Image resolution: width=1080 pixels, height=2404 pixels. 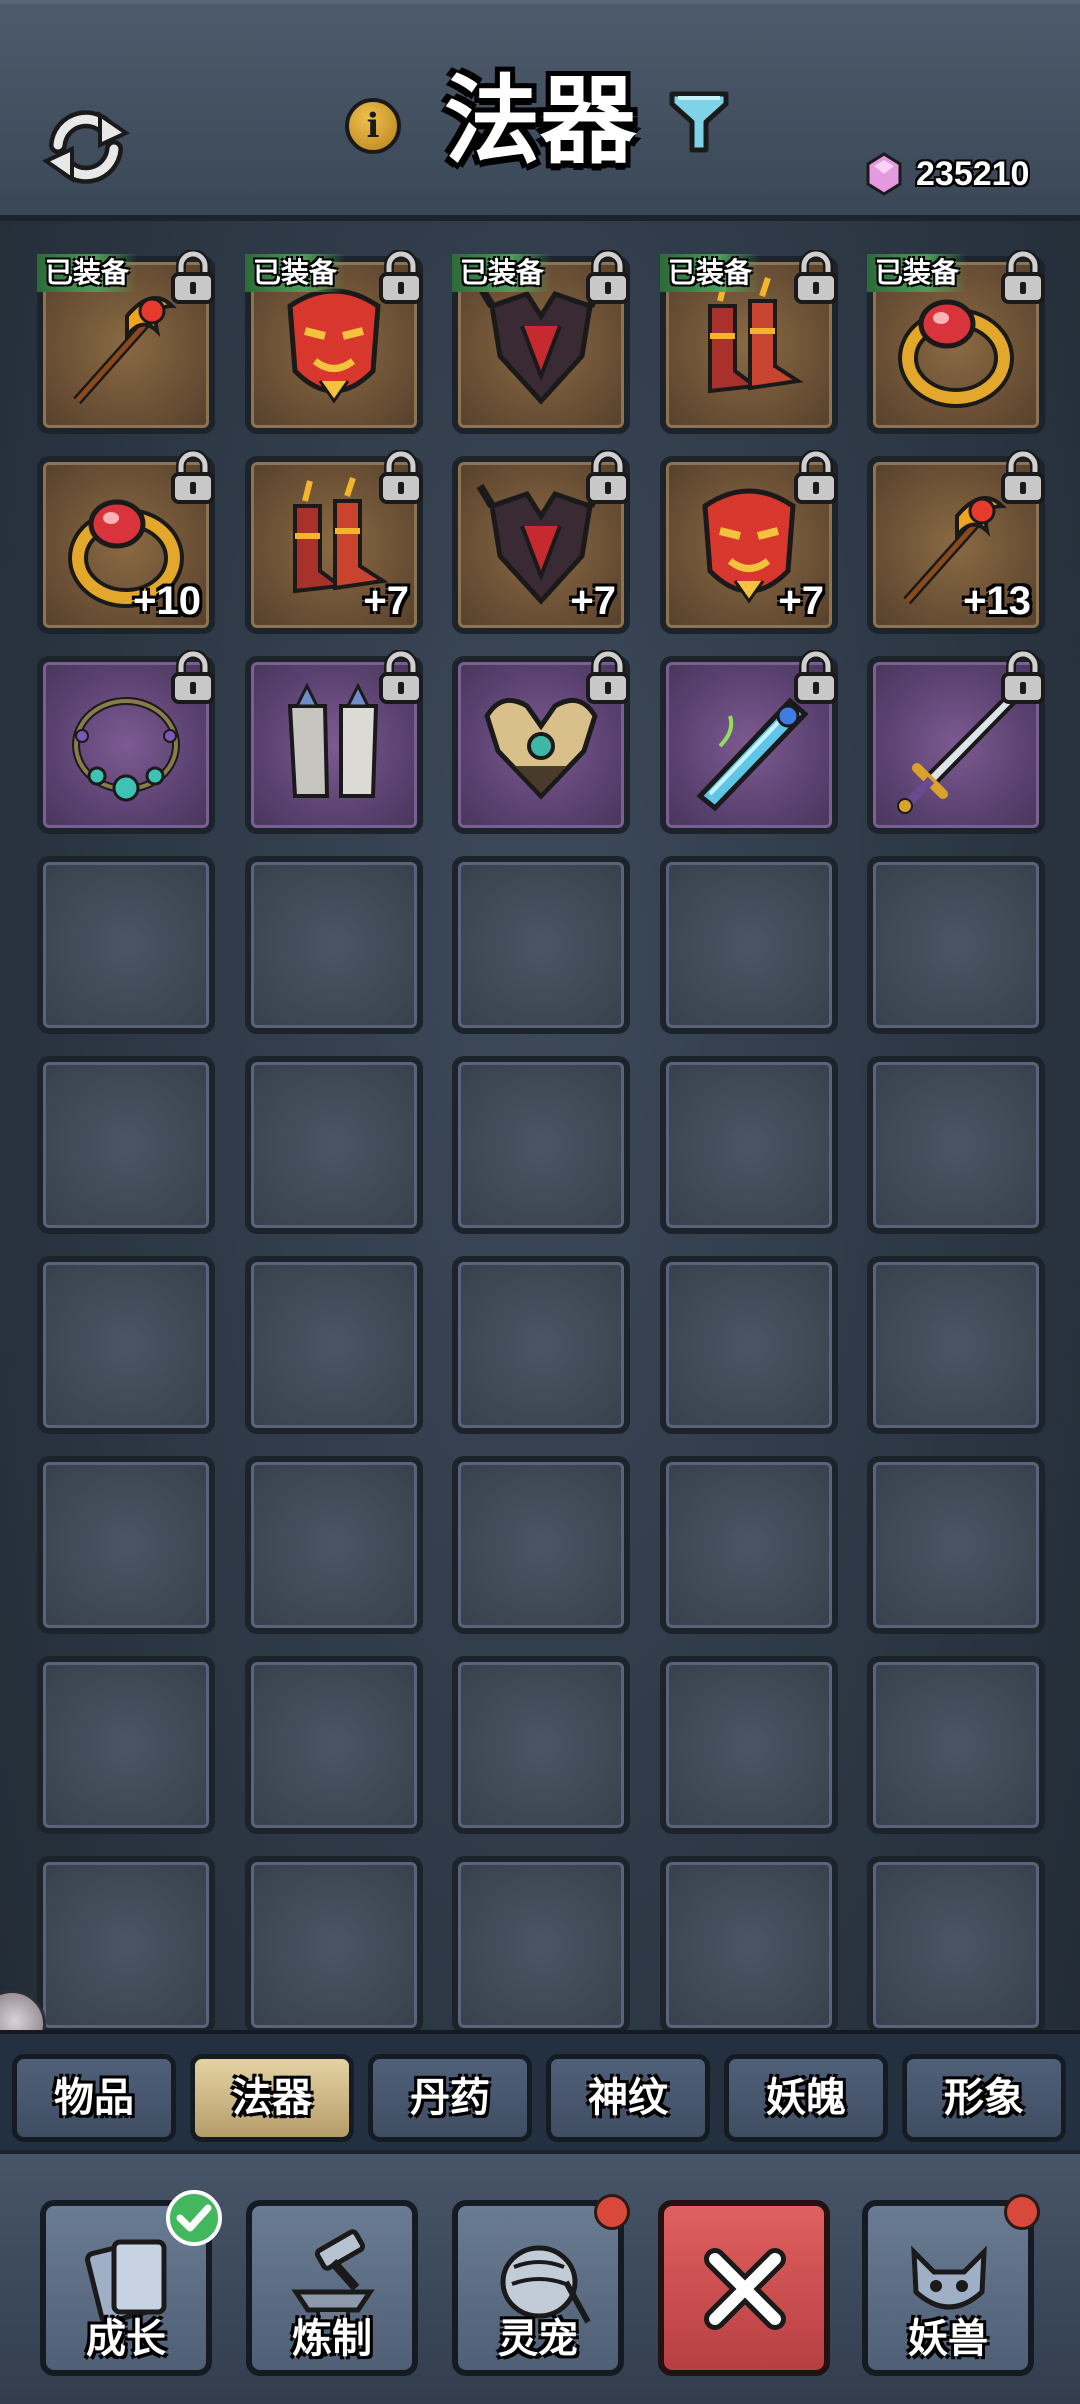 I want to click on currency-display: 235210, so click(x=946, y=174).